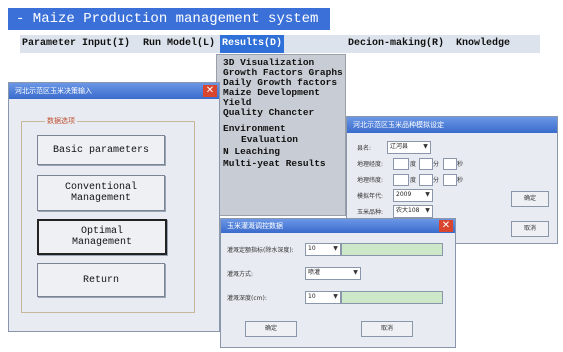  I want to click on min-unit-2: 分, so click(436, 180).